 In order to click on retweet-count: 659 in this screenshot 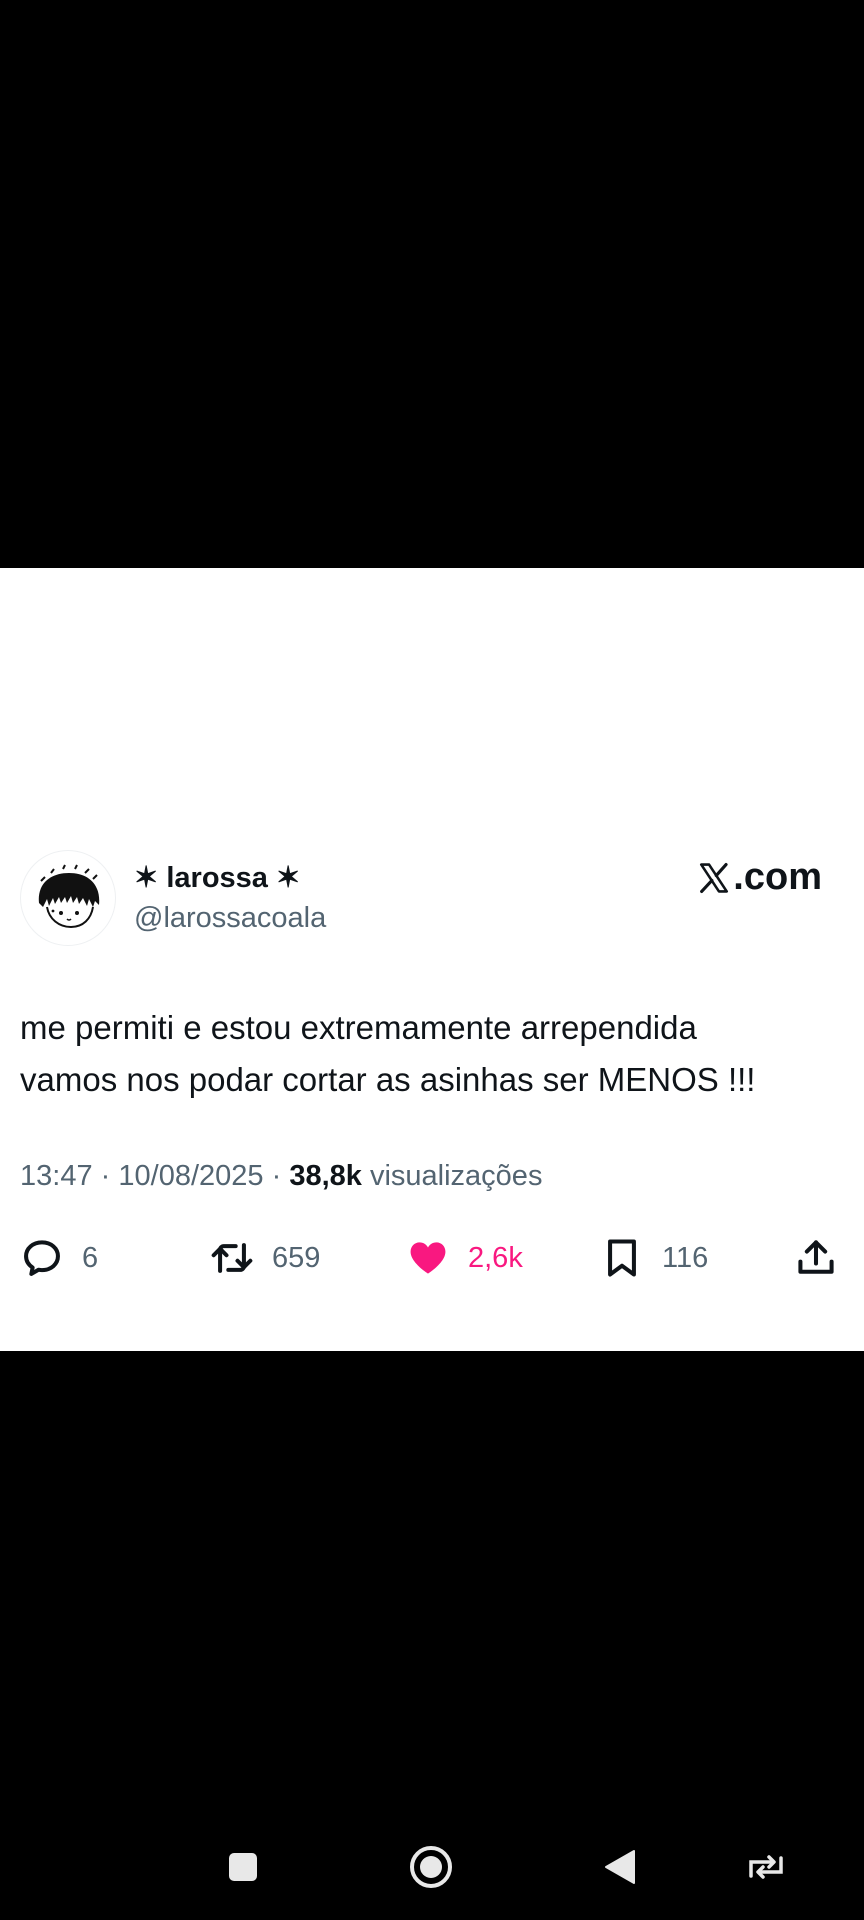, I will do `click(296, 1257)`.